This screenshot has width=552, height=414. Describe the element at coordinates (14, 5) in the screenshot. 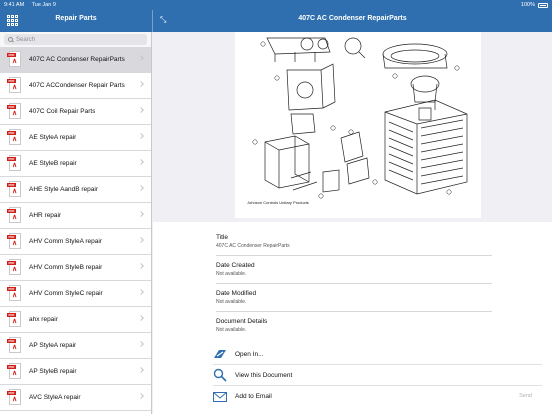

I see `status-time: 9:41 AM` at that location.